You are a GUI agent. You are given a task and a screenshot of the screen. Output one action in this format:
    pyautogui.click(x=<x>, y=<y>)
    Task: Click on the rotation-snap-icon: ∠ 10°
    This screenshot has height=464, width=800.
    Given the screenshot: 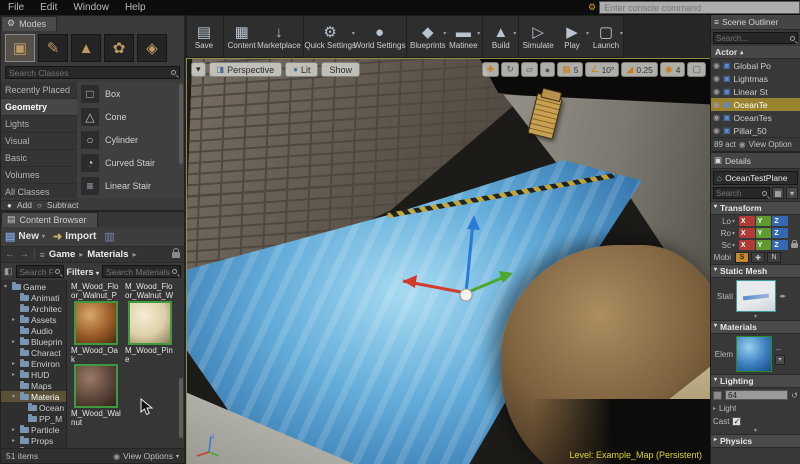 What is the action you would take?
    pyautogui.click(x=602, y=69)
    